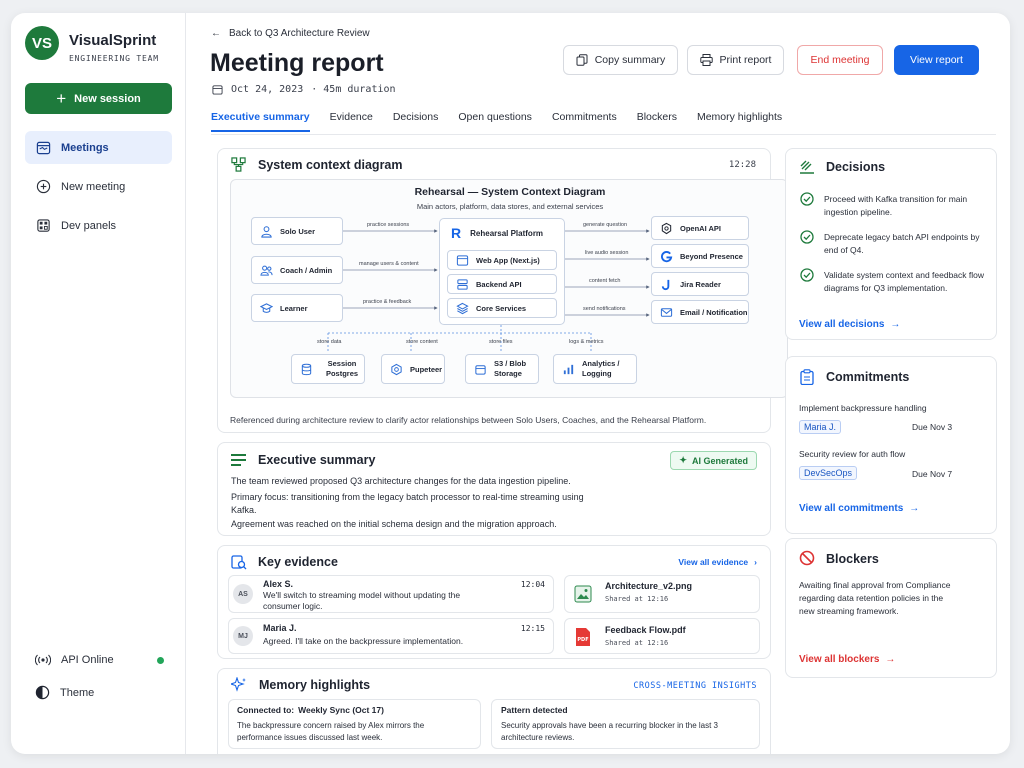 This screenshot has height=768, width=1024. I want to click on quote-author: Alex S., so click(278, 584).